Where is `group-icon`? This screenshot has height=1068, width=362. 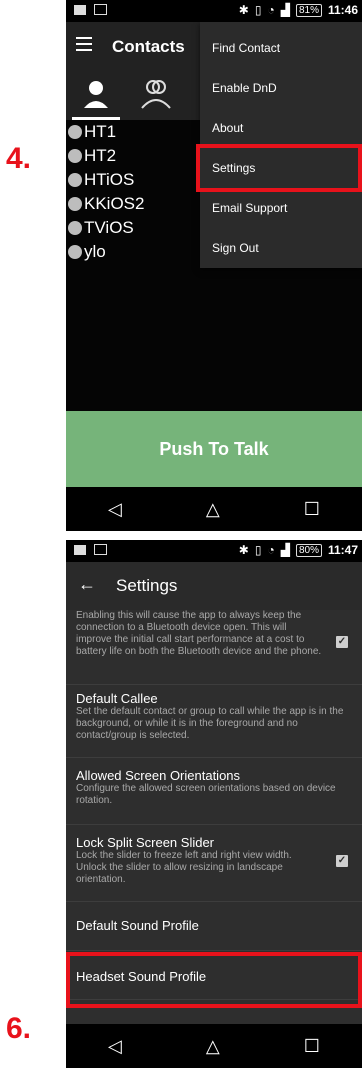 group-icon is located at coordinates (156, 94).